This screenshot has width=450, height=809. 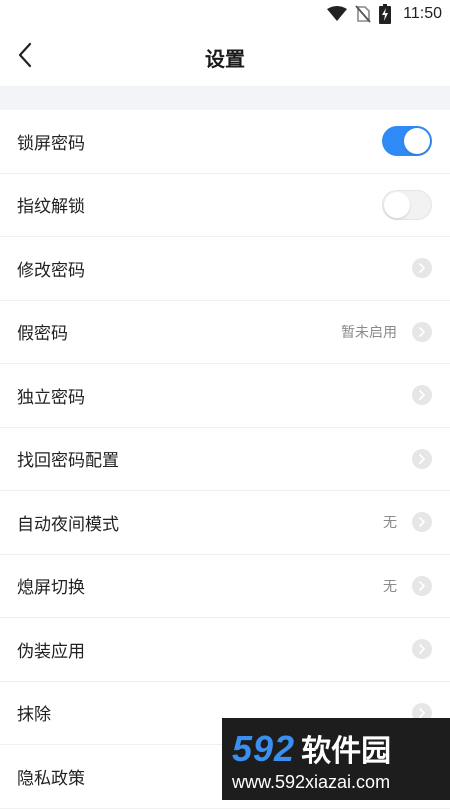 I want to click on settings-row-label: 找回密码配置, so click(x=68, y=461).